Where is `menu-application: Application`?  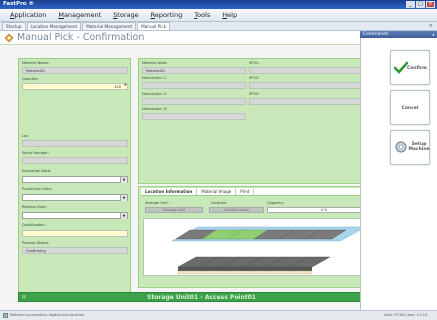 menu-application: Application is located at coordinates (28, 15).